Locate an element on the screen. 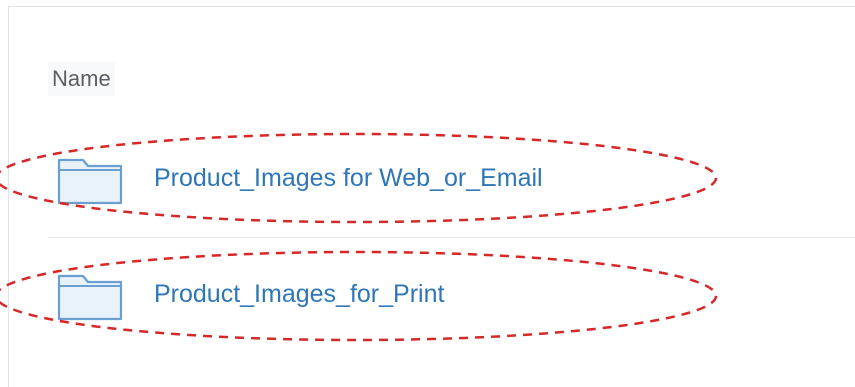 The width and height of the screenshot is (855, 387). row-divider is located at coordinates (451, 237).